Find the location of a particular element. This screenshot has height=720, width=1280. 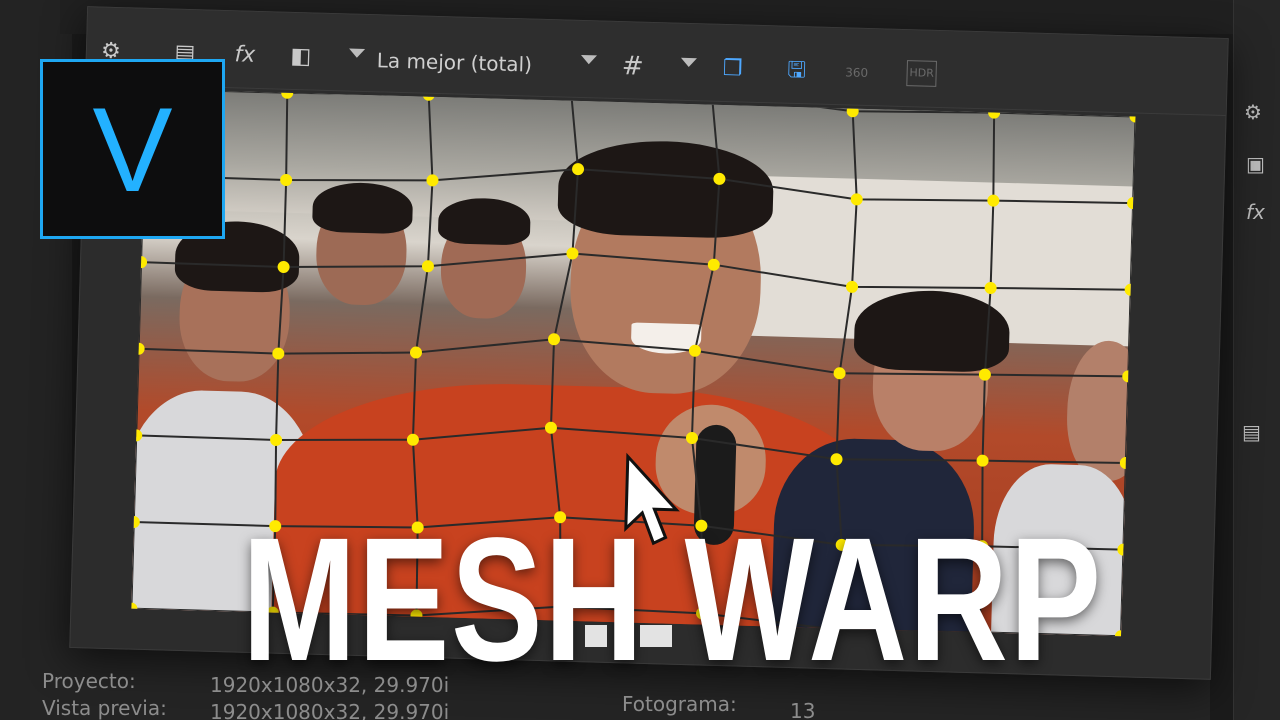

fx-label: fx is located at coordinates (1255, 212).